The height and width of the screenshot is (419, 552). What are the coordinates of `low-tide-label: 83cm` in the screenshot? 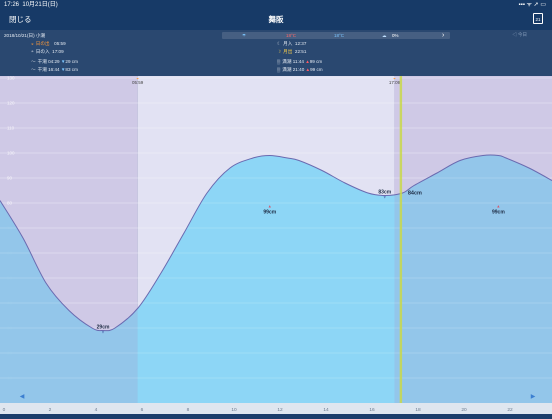 It's located at (384, 193).